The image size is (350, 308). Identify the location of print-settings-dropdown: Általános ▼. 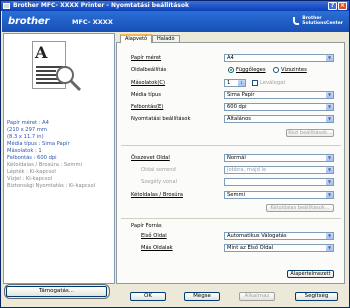
(279, 119).